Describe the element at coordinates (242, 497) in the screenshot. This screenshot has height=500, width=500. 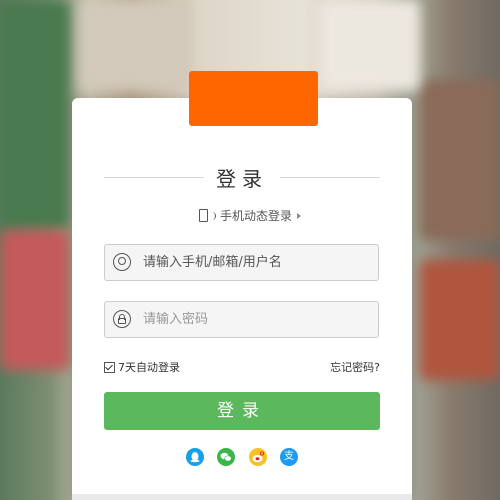
I see `card-footer` at that location.